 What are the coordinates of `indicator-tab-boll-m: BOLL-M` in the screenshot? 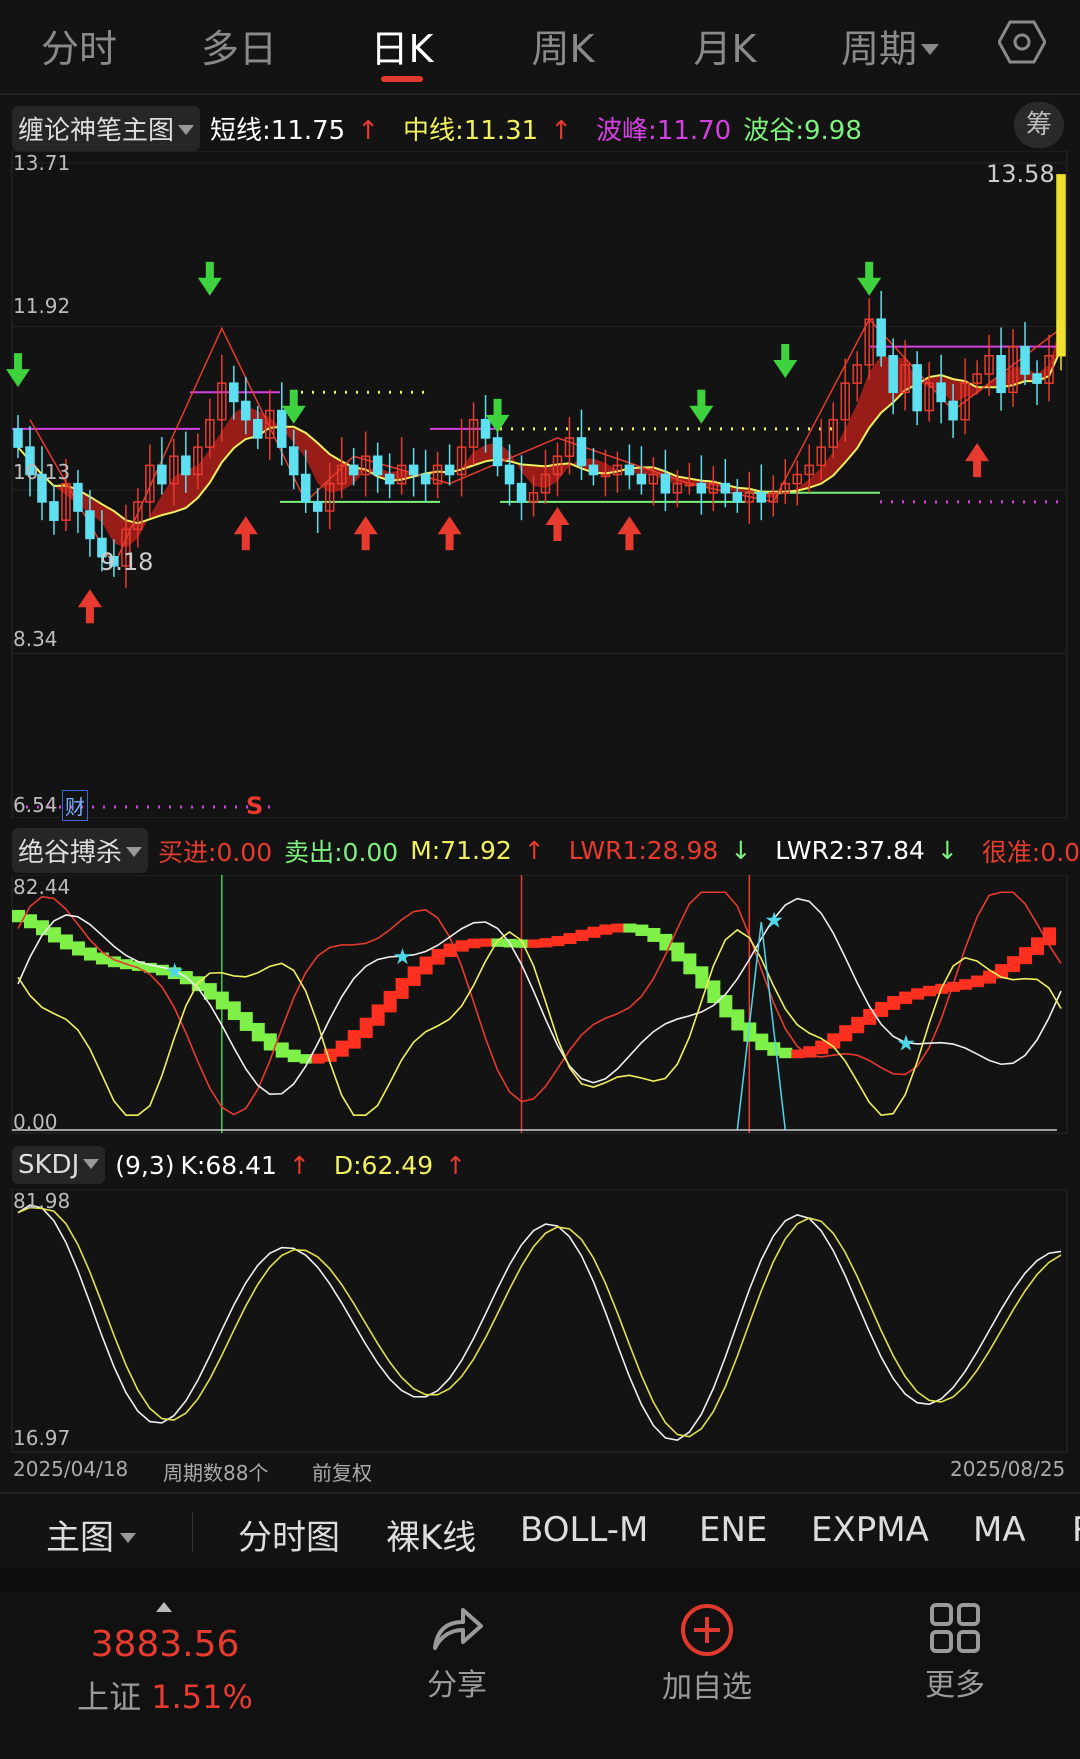 It's located at (584, 1530).